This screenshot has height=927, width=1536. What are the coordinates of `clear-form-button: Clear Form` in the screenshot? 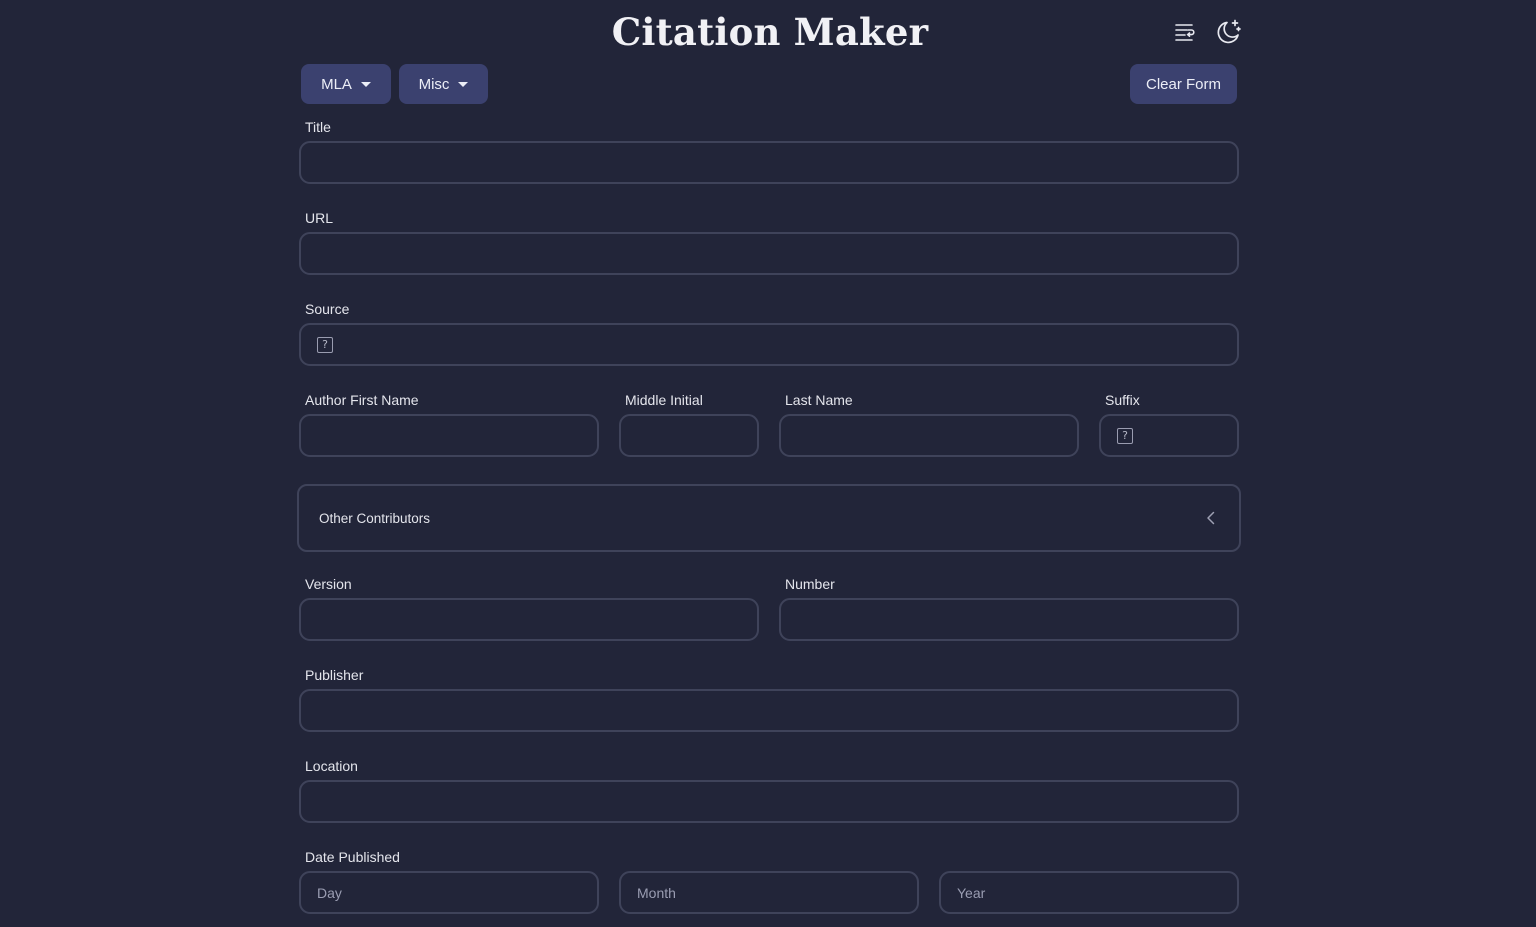 It's located at (1183, 84).